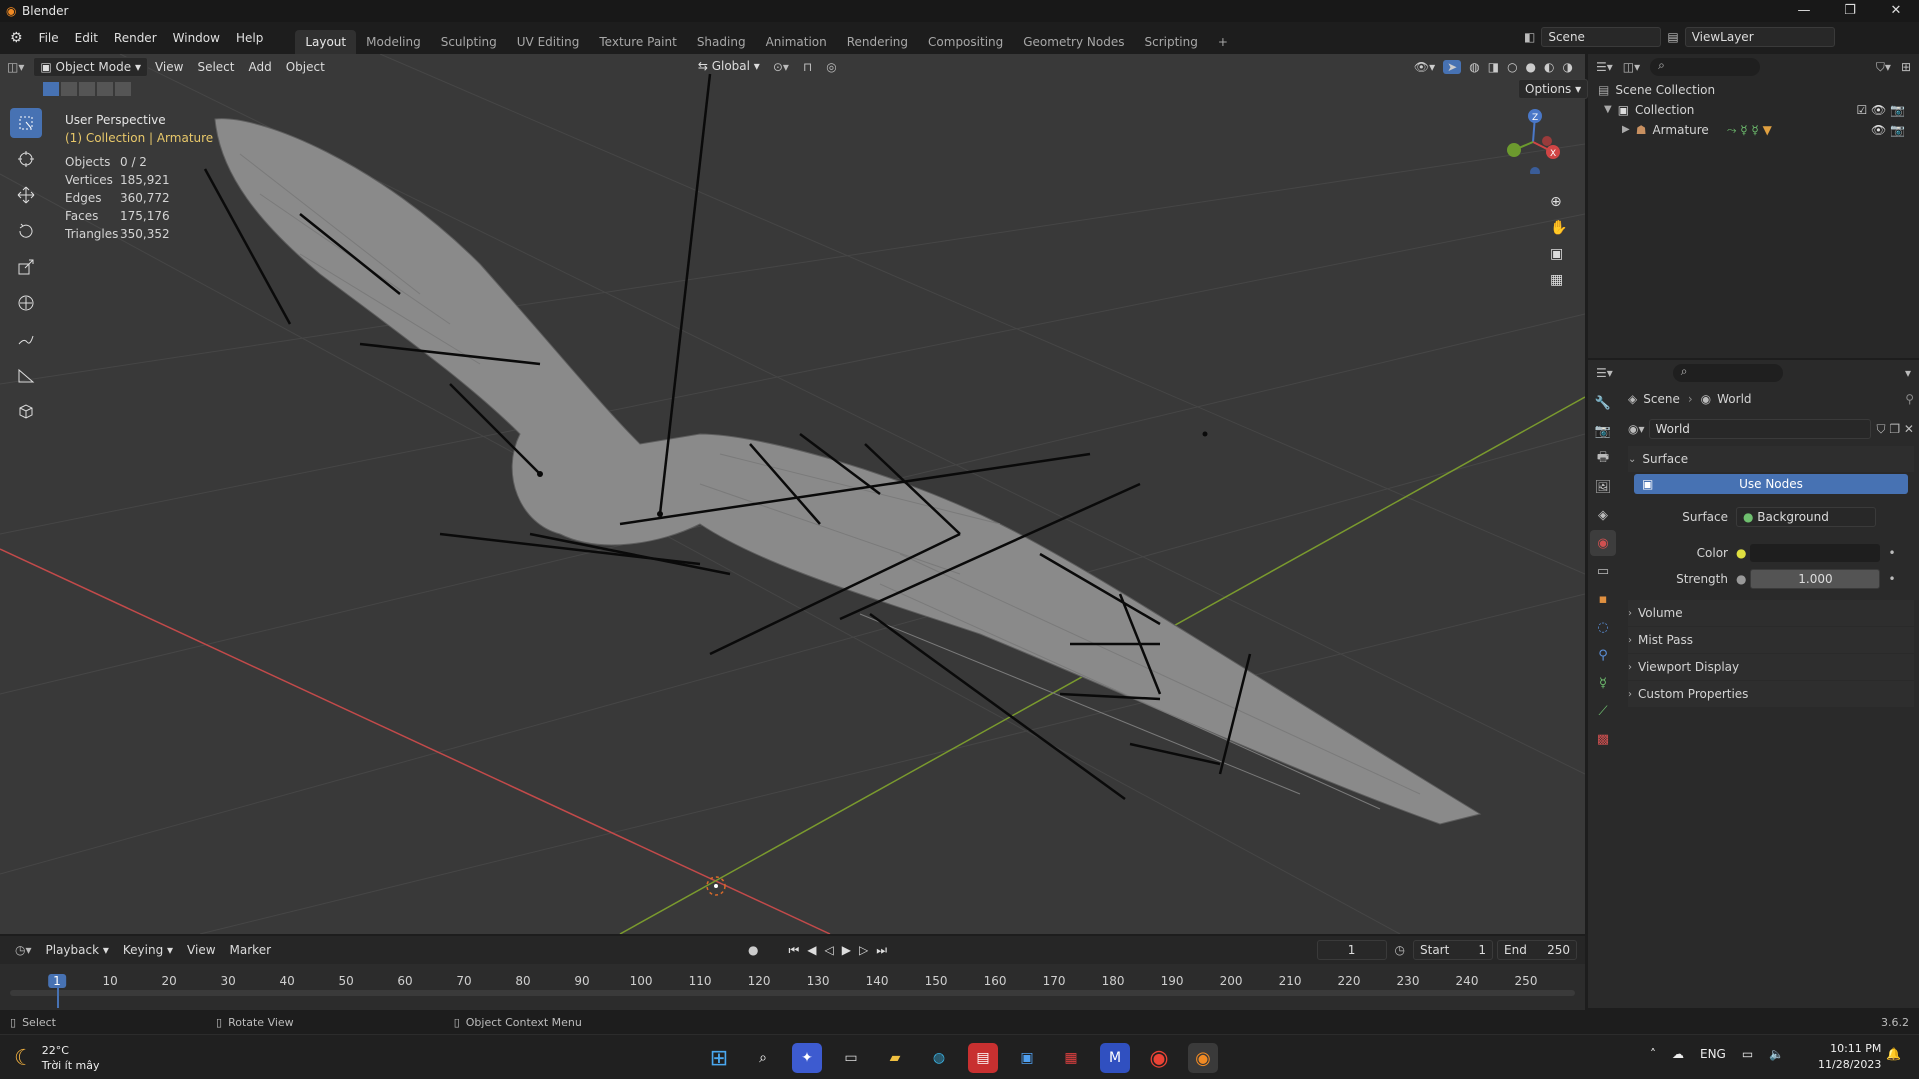 The height and width of the screenshot is (1079, 1919). What do you see at coordinates (1603, 543) in the screenshot?
I see `world-tab-icon: ◉` at bounding box center [1603, 543].